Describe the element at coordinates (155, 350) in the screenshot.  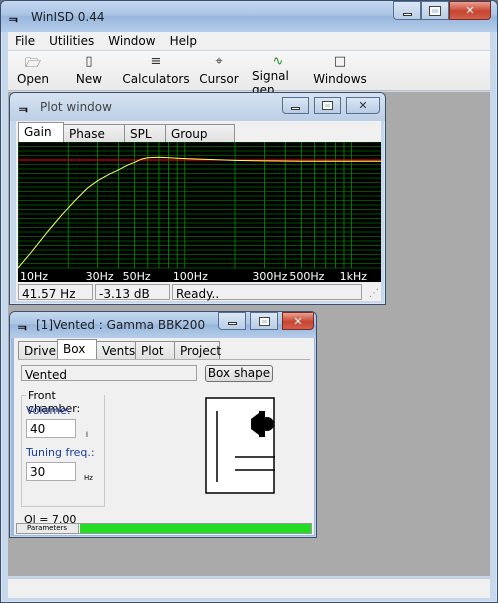
I see `tab-plot: Plot` at that location.